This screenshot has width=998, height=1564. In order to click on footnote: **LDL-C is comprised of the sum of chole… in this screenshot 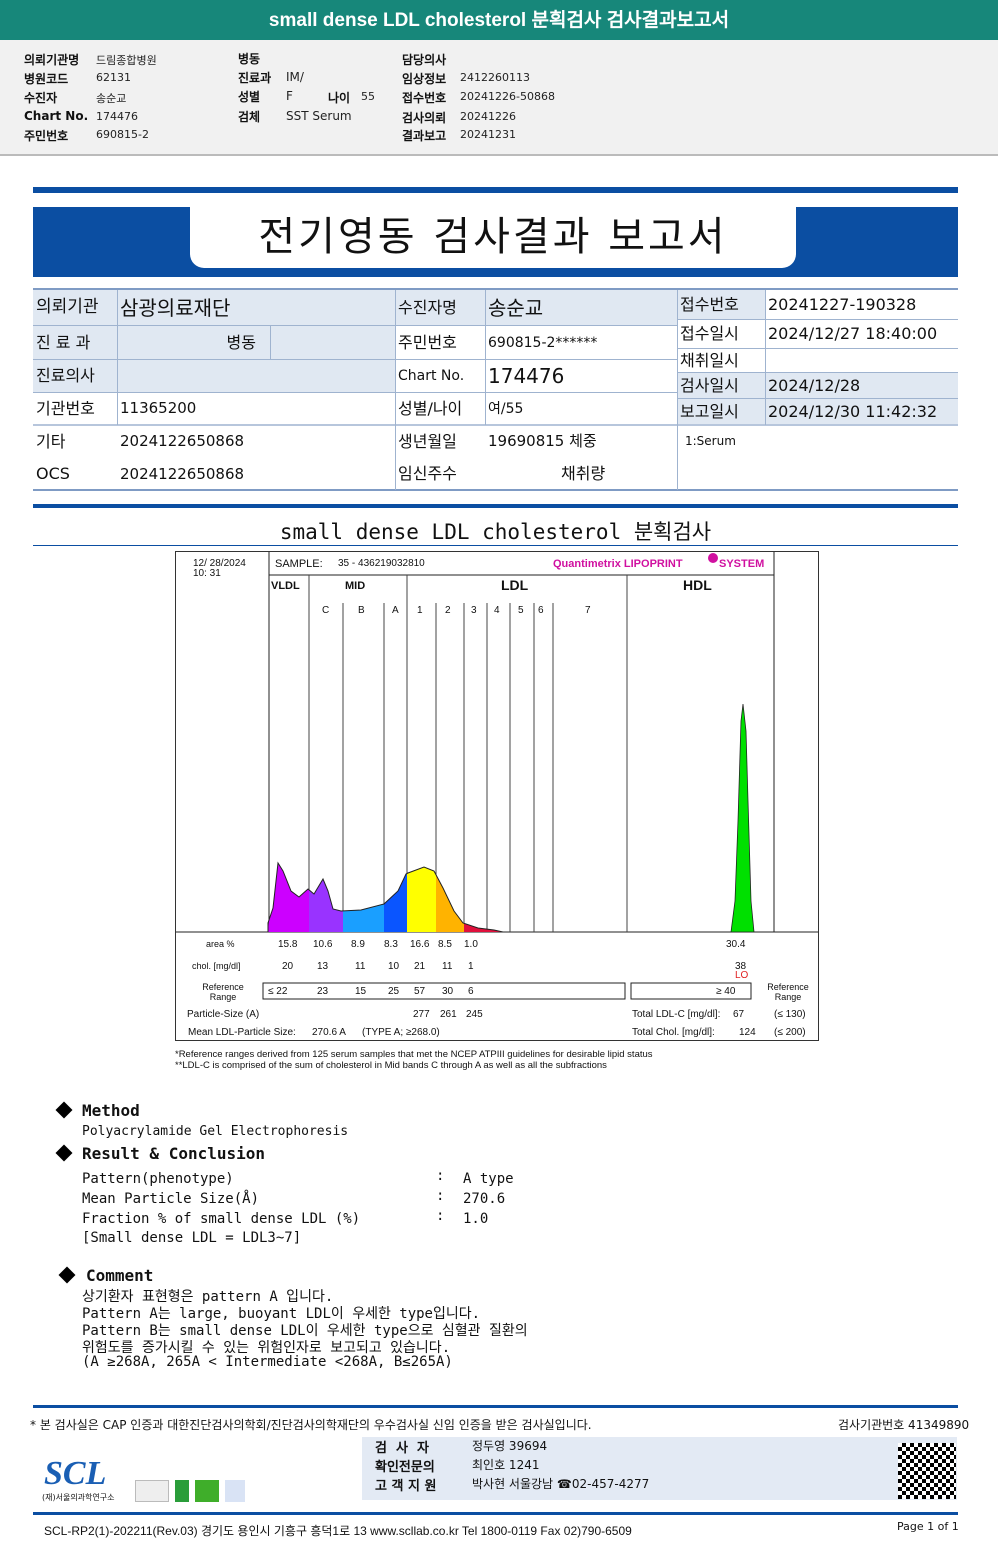, I will do `click(391, 1065)`.